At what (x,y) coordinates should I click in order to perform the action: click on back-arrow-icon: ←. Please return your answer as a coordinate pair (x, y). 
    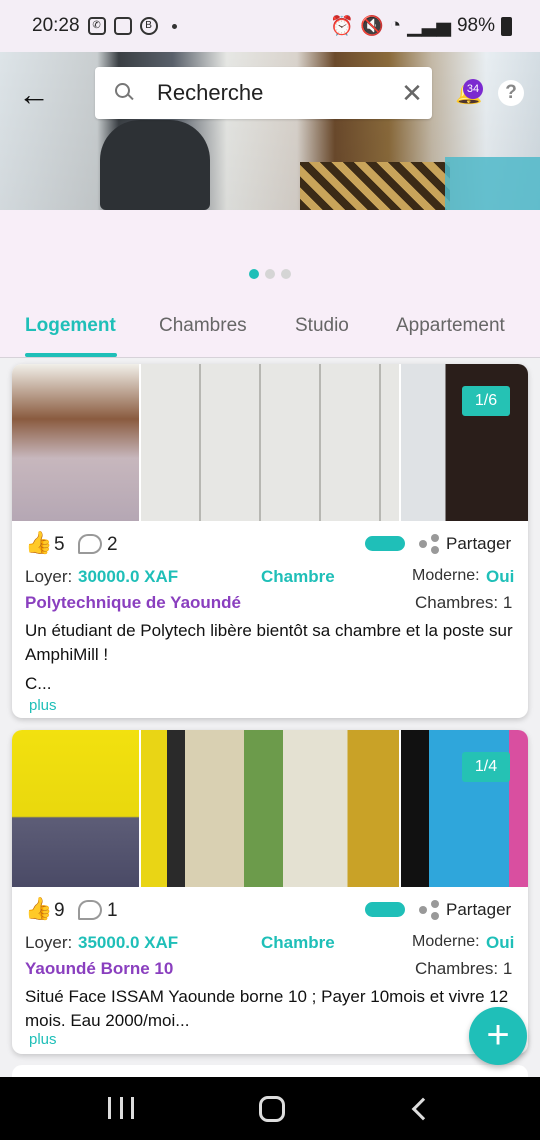
    Looking at the image, I should click on (38, 94).